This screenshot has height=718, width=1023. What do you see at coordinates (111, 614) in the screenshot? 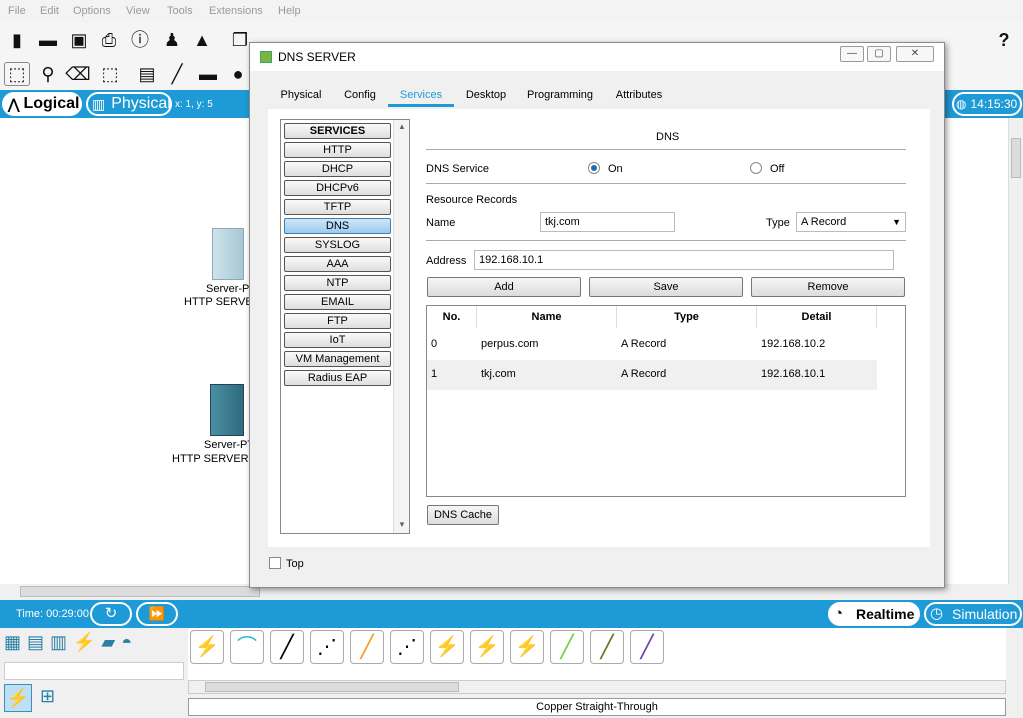
I see `power-cycle-button: ↻` at bounding box center [111, 614].